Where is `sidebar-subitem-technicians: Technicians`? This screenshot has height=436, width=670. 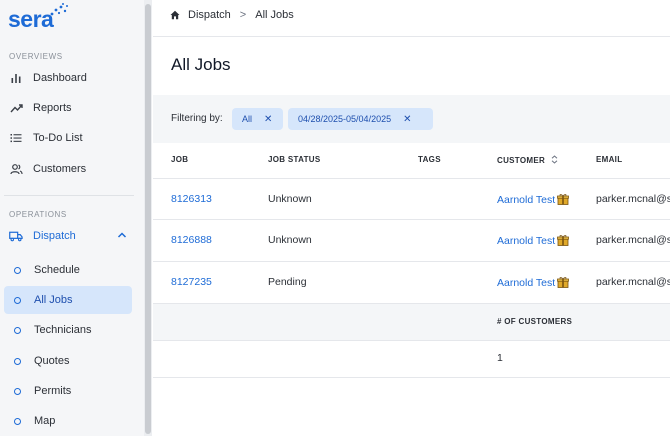 sidebar-subitem-technicians: Technicians is located at coordinates (68, 330).